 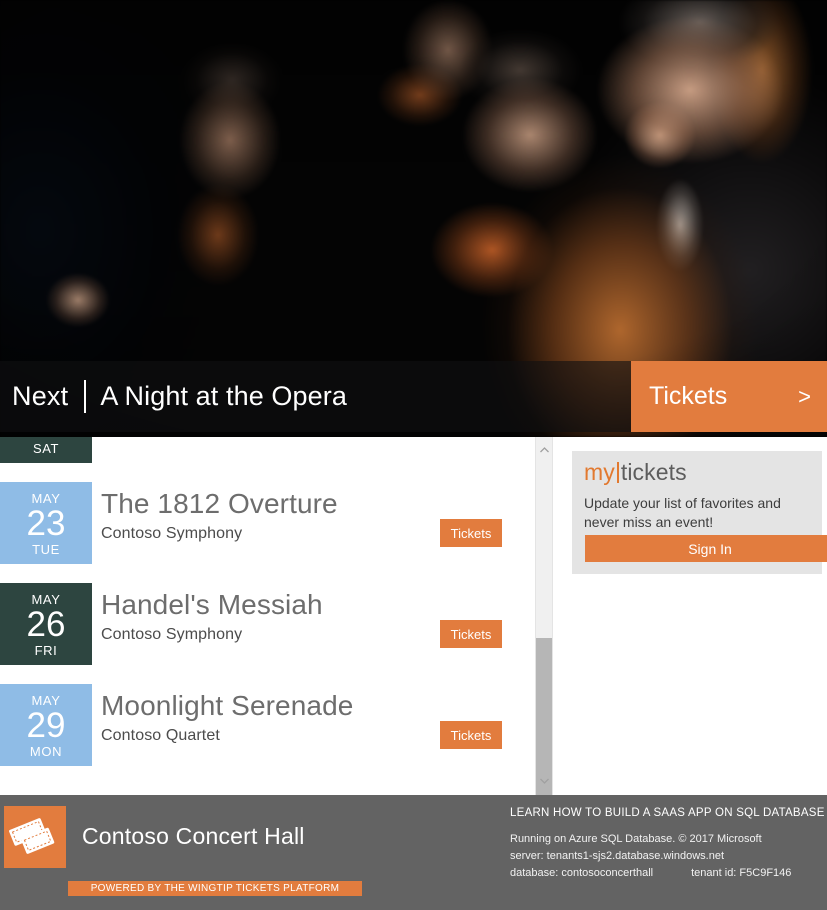 I want to click on event-date-day: 23, so click(x=46, y=523).